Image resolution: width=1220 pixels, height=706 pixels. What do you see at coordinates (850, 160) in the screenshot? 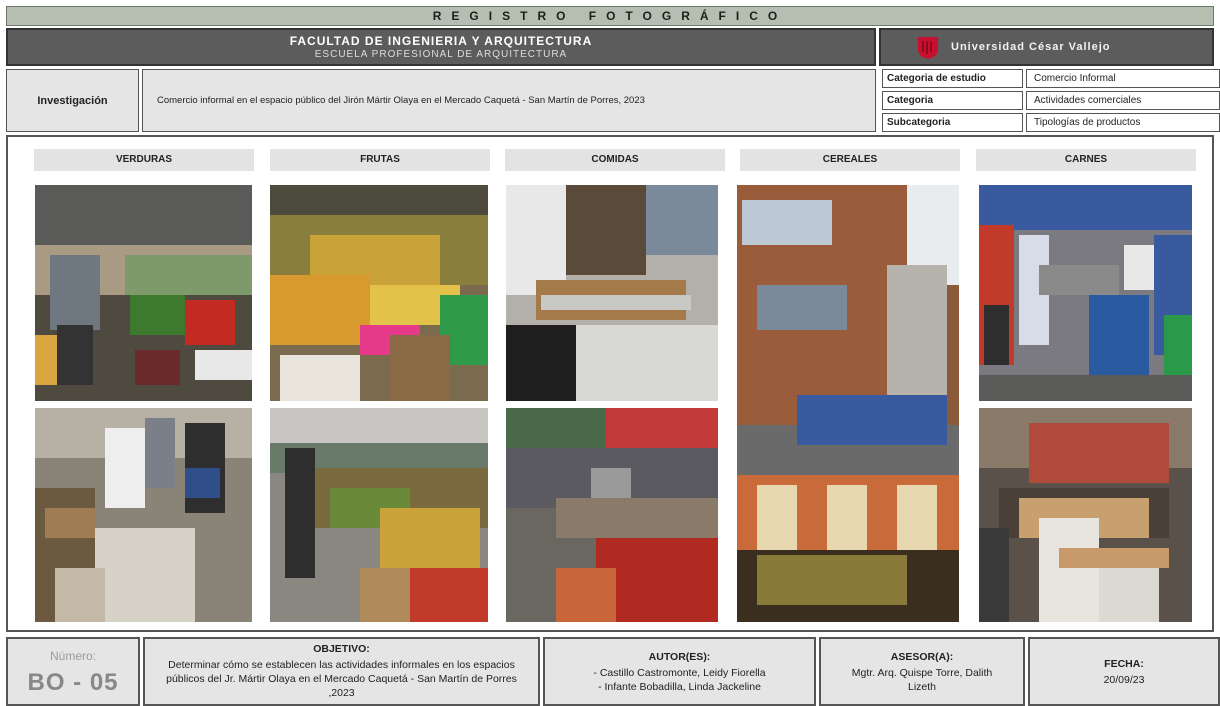
I see `column-header-cereales: CEREALES` at bounding box center [850, 160].